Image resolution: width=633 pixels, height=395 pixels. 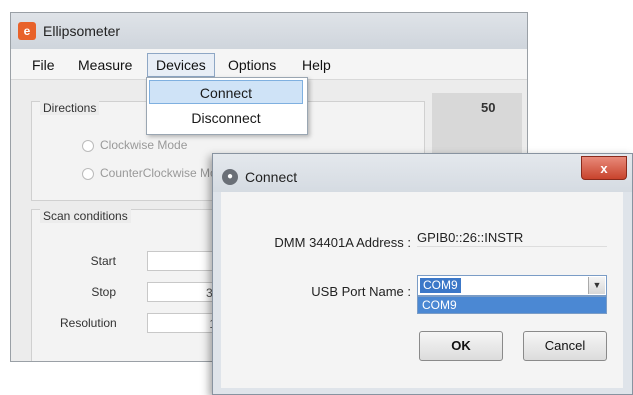 I want to click on usb-port-select: COM9 ▼, so click(x=512, y=285).